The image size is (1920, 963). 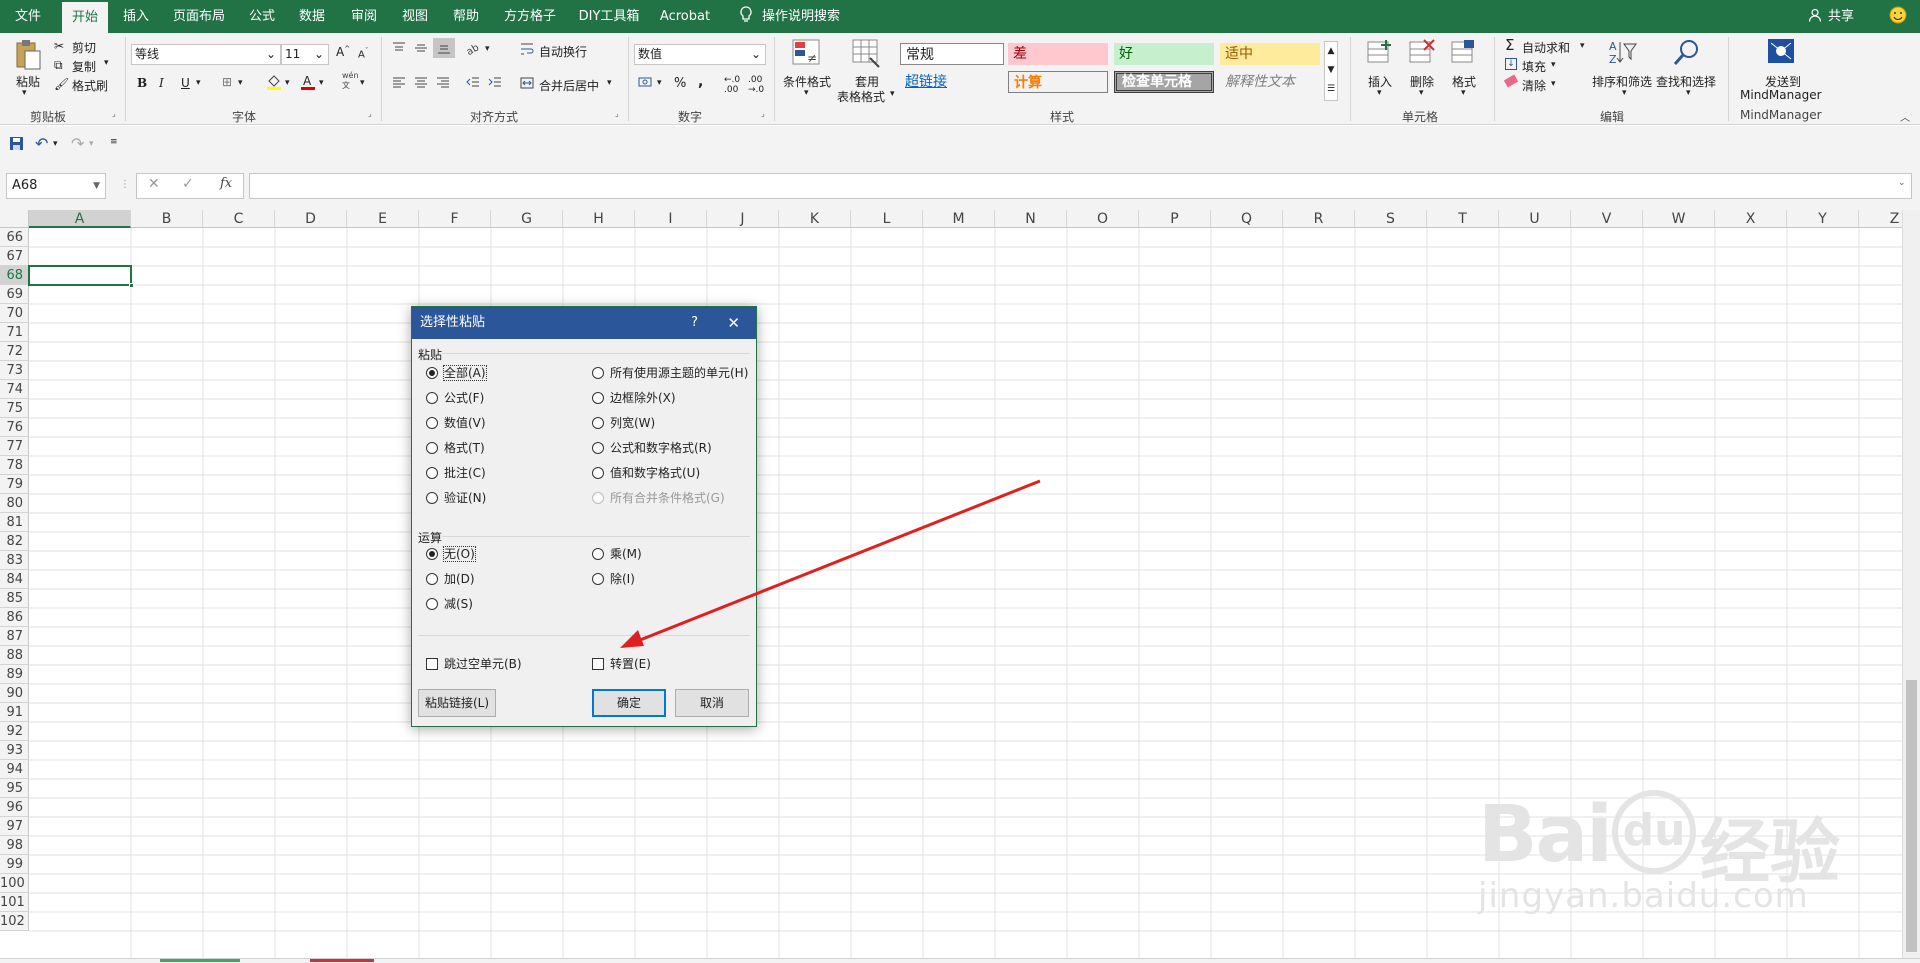 What do you see at coordinates (835, 562) in the screenshot?
I see `arrow-shaft` at bounding box center [835, 562].